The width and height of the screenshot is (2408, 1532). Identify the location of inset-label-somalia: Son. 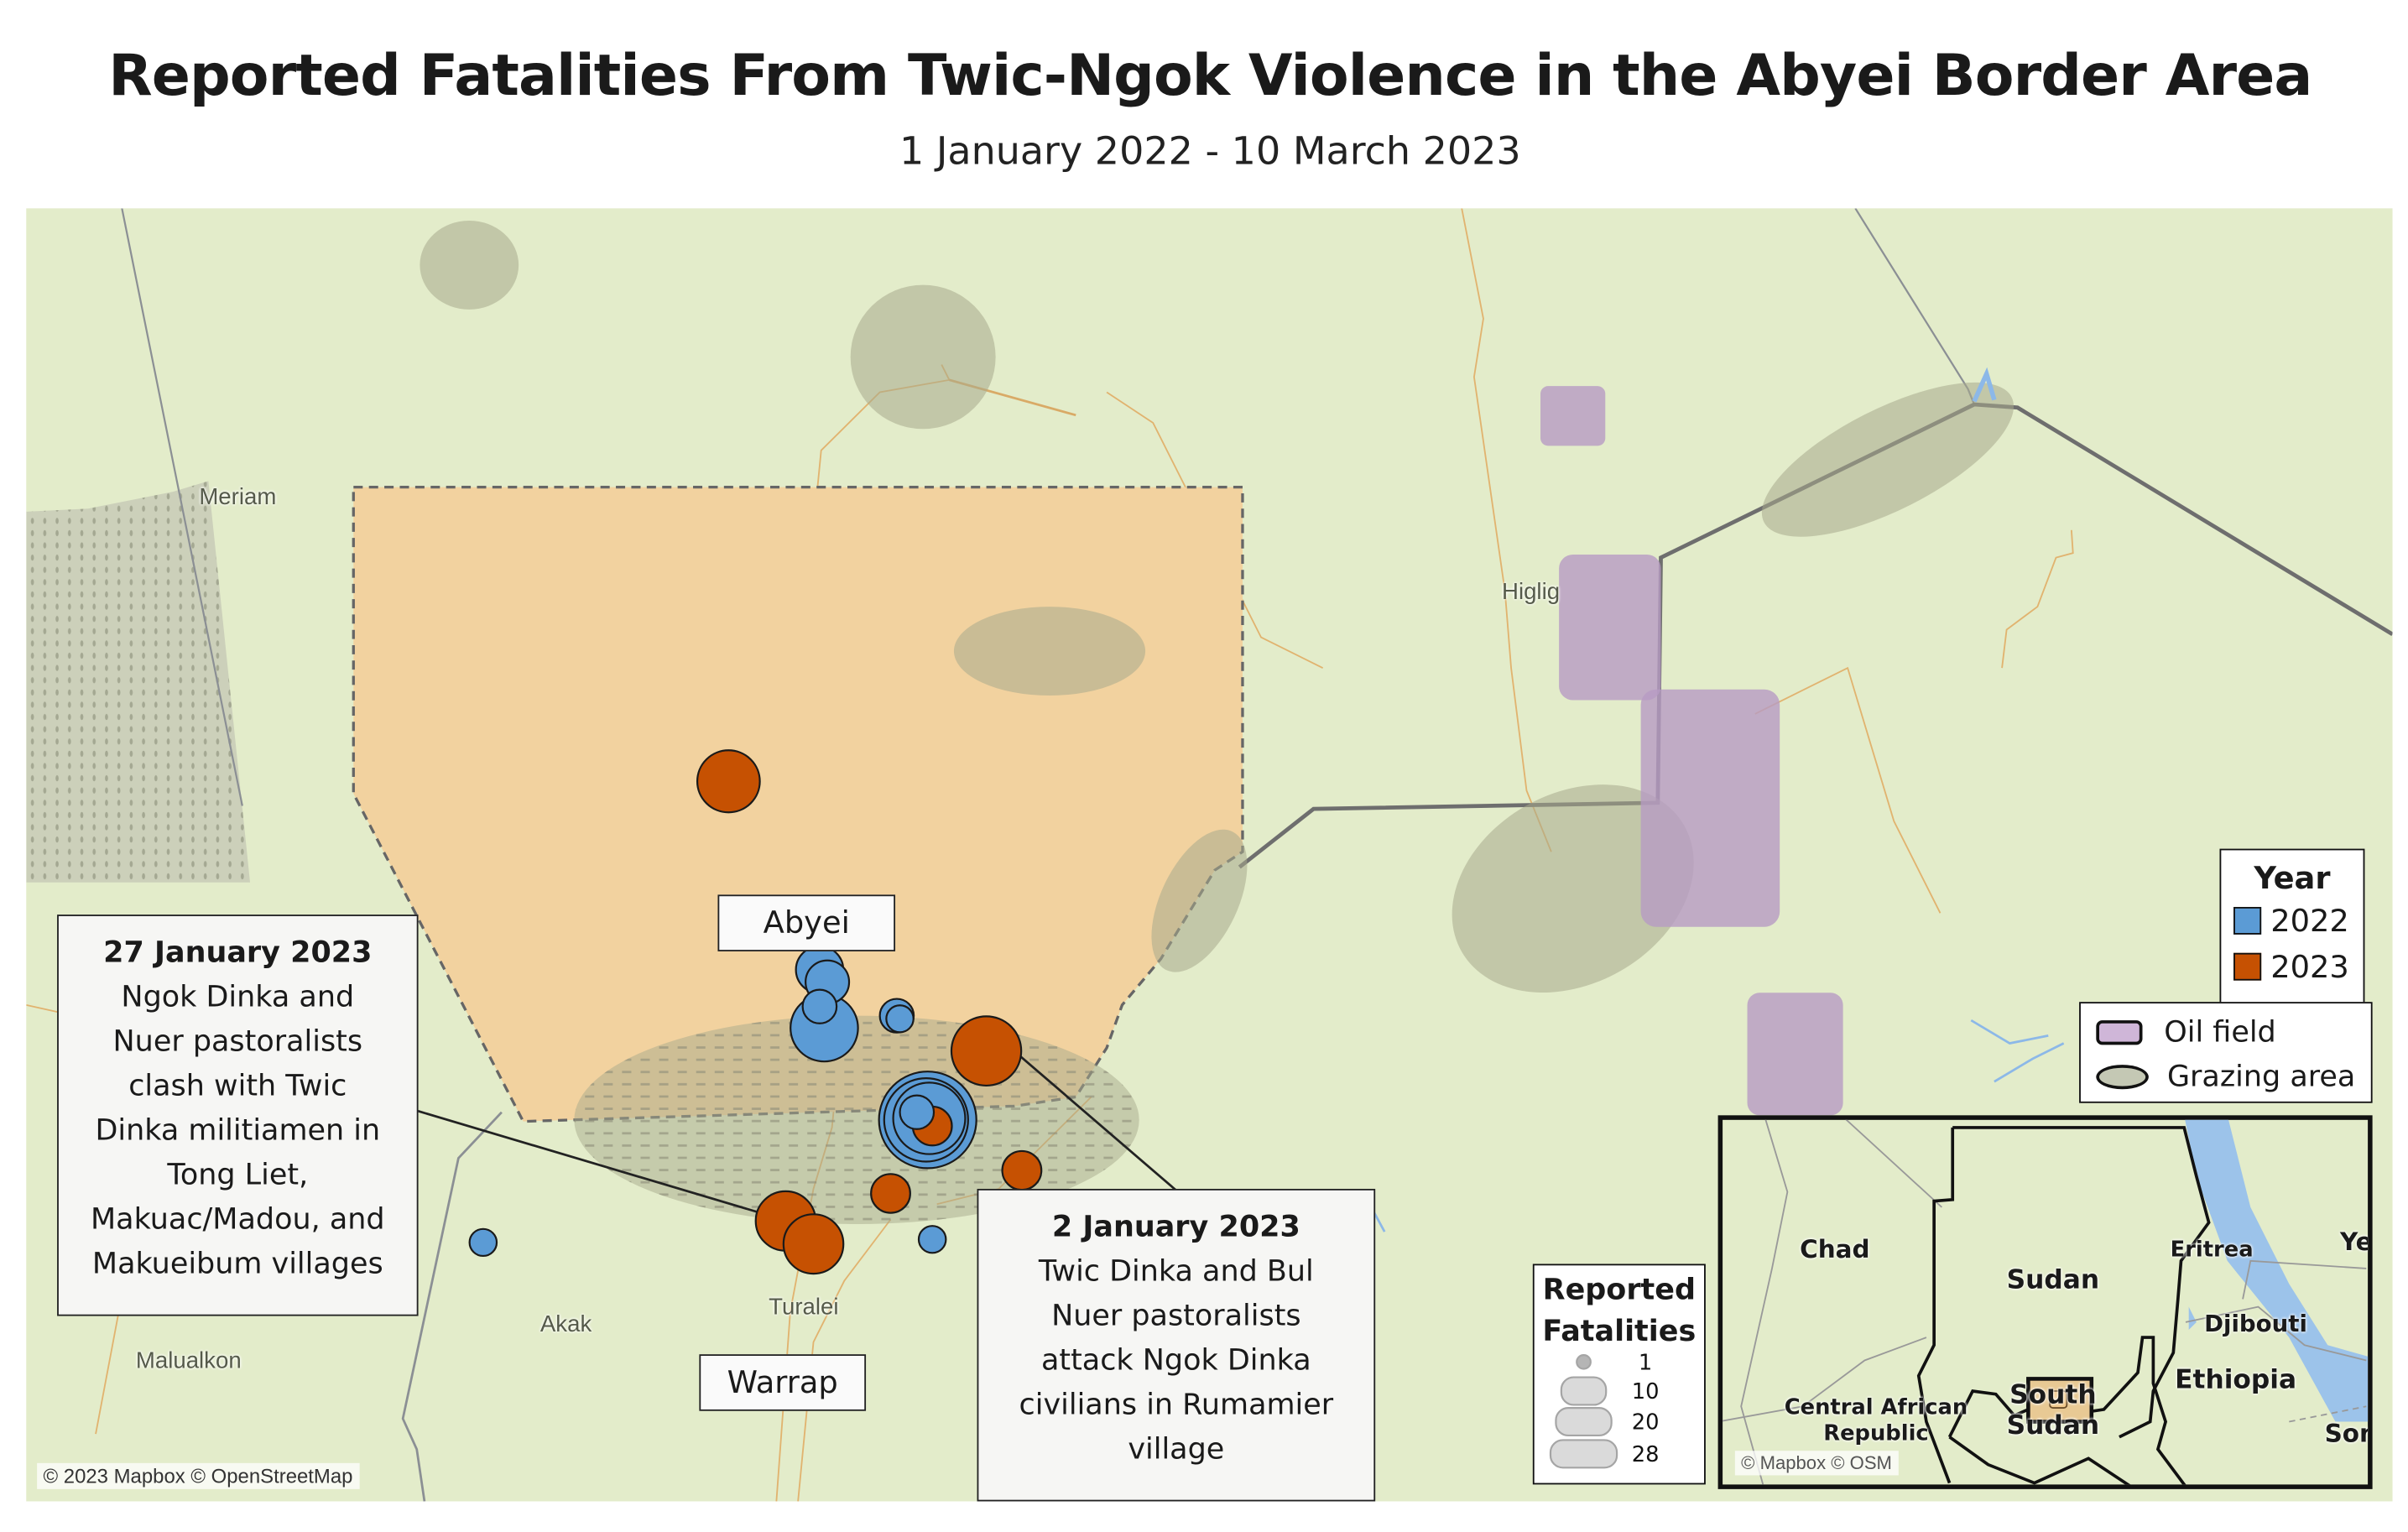
(2348, 1433).